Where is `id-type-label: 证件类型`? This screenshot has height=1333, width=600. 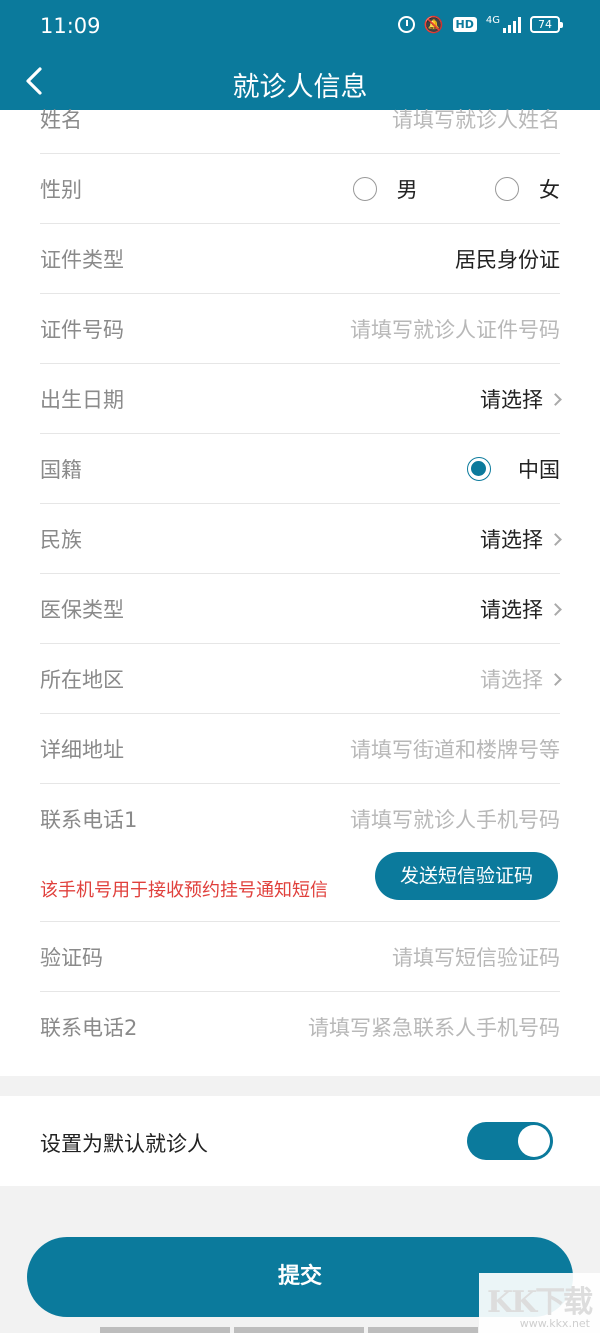 id-type-label: 证件类型 is located at coordinates (82, 260).